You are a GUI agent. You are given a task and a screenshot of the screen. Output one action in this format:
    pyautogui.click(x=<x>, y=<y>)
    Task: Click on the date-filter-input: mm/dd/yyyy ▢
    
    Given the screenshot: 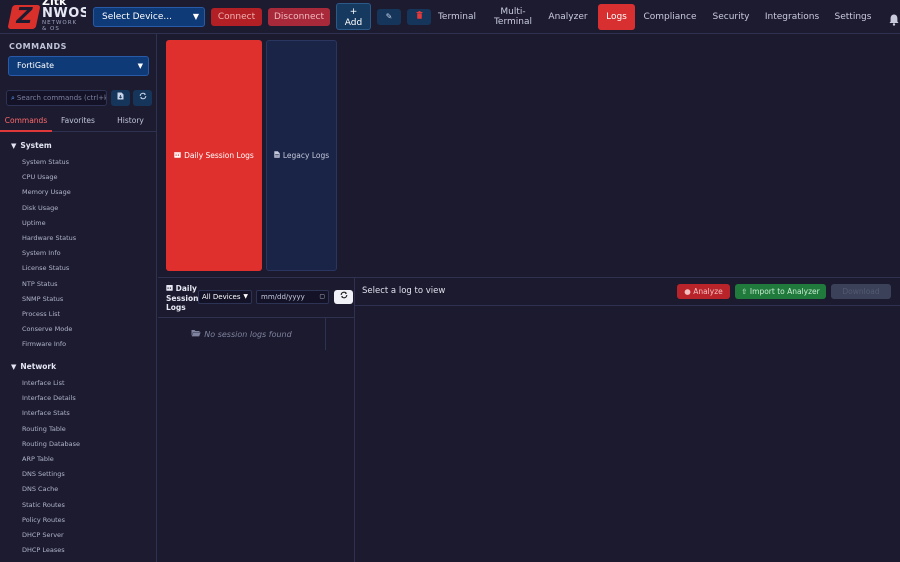 What is the action you would take?
    pyautogui.click(x=292, y=297)
    